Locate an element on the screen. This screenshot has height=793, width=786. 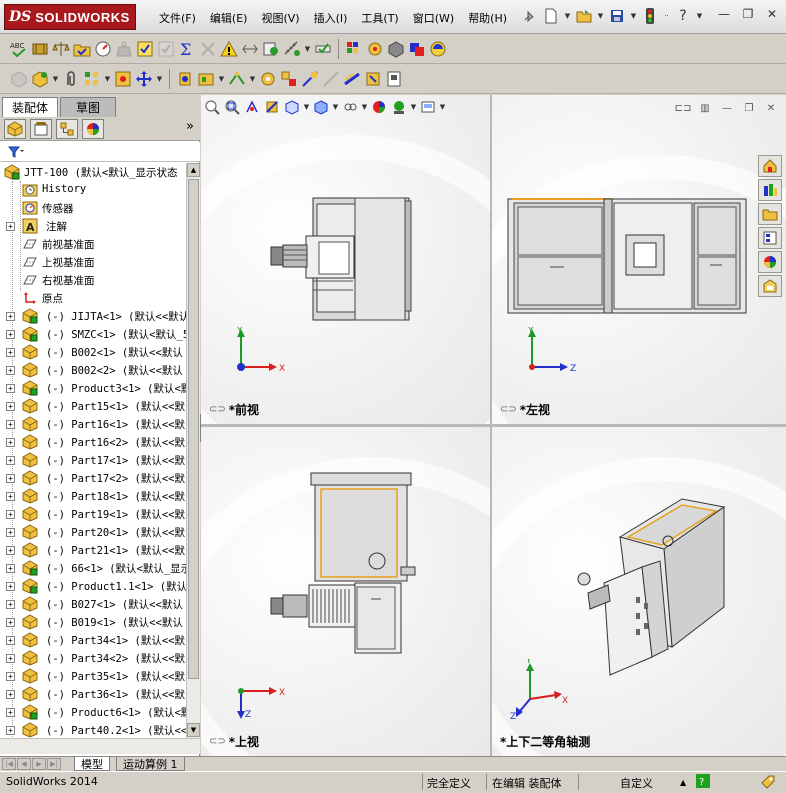
appearance-icon is located at coordinates (375, 49).